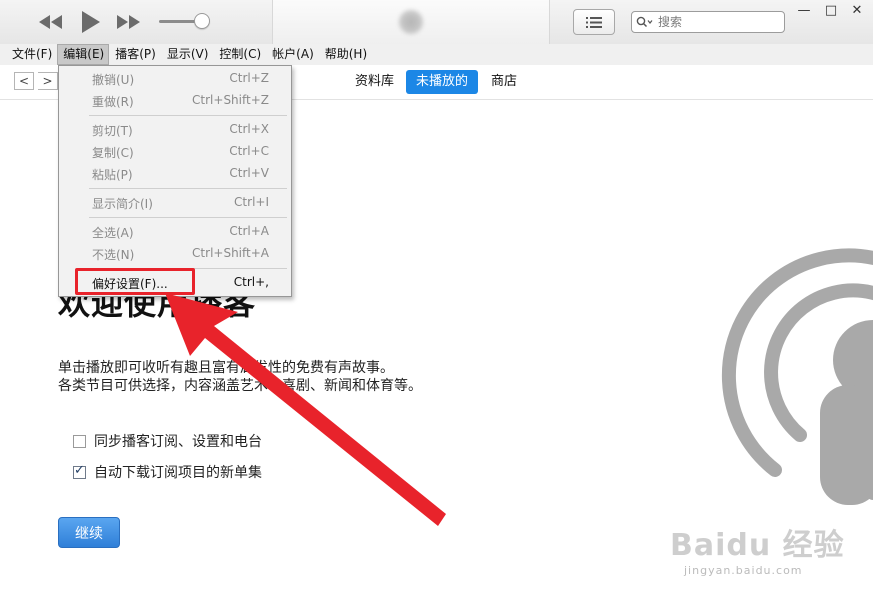  I want to click on close-icon: ✕, so click(857, 10).